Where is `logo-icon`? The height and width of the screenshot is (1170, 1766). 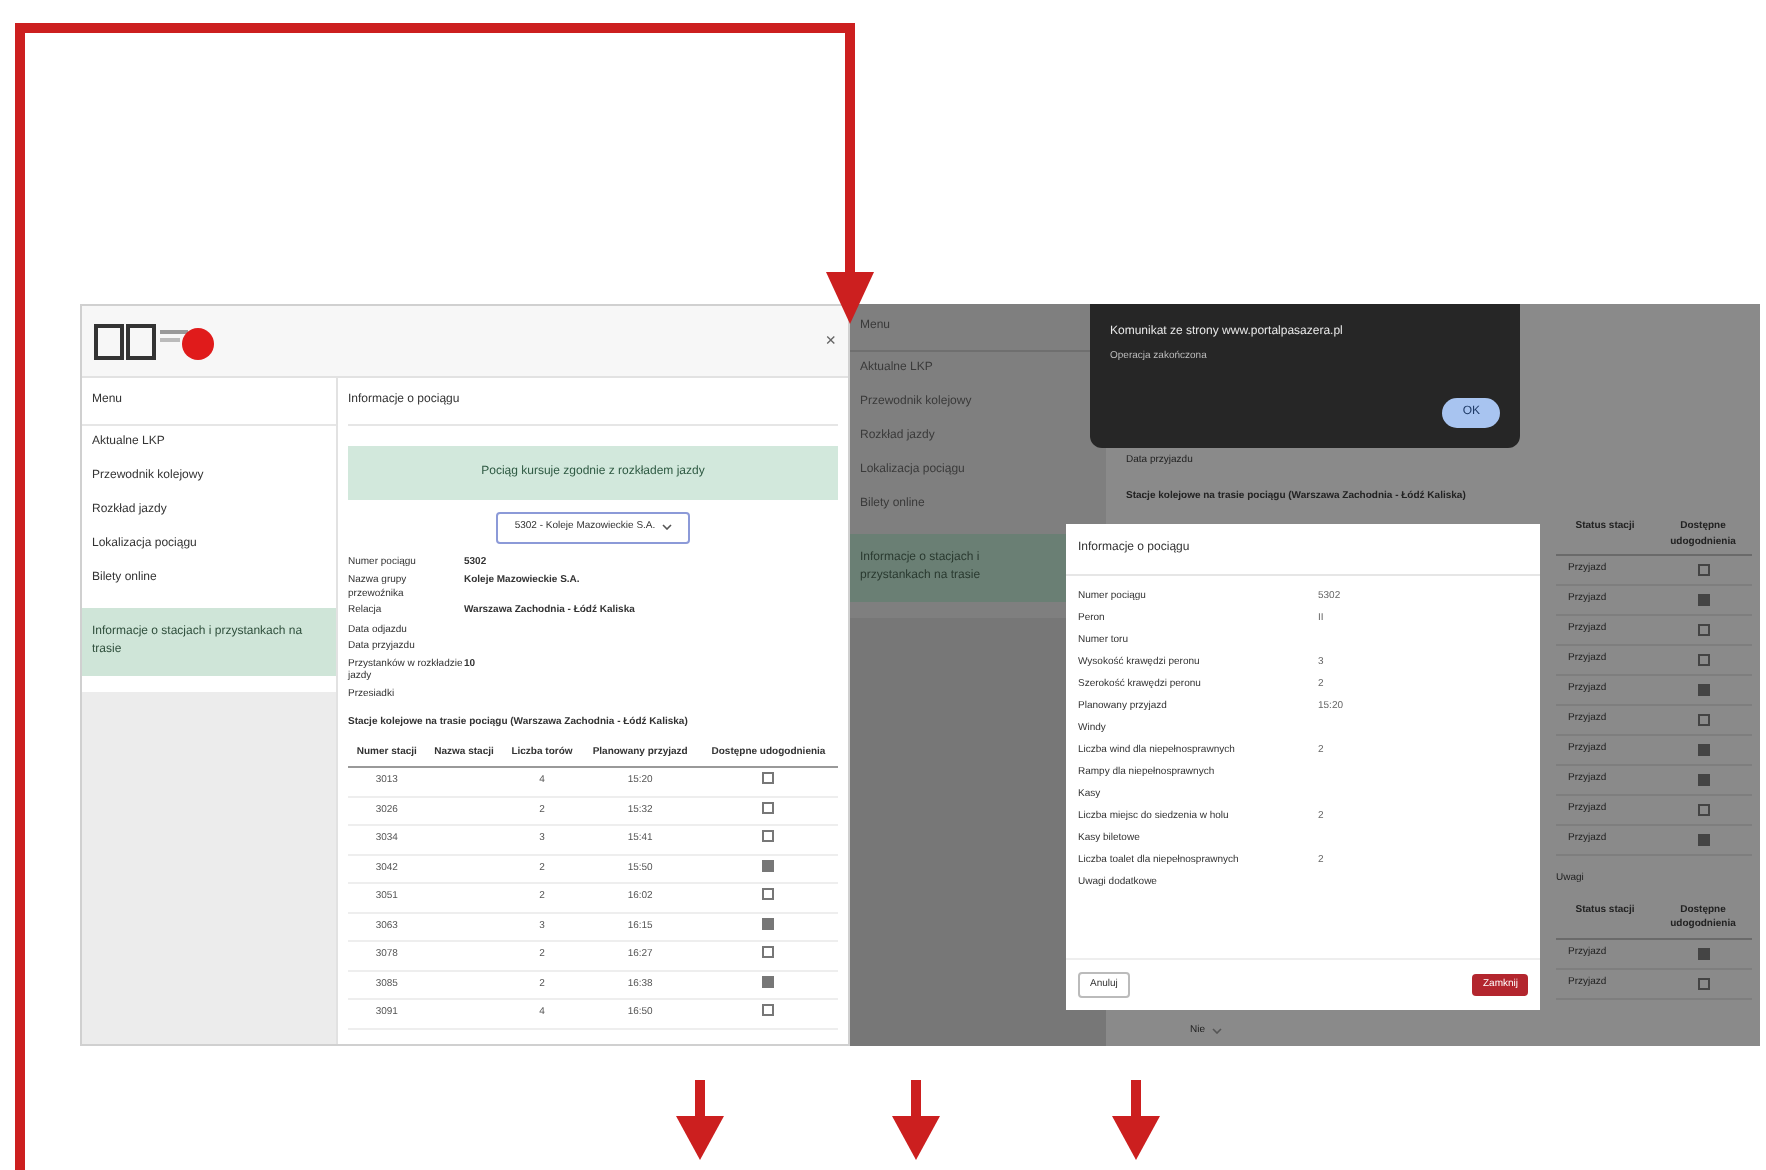 logo-icon is located at coordinates (154, 341).